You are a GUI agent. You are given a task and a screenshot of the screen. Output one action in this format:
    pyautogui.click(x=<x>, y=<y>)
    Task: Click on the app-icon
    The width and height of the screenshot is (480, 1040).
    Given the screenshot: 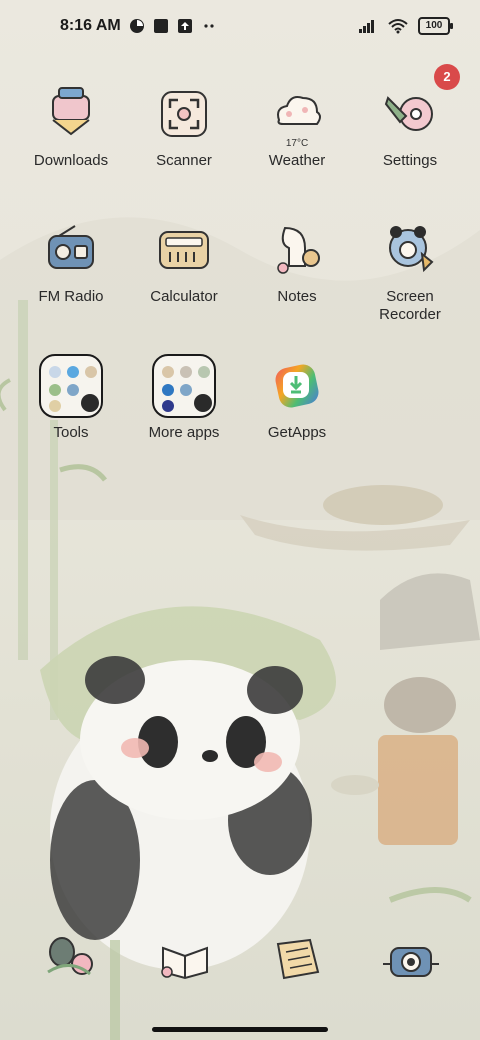 What is the action you would take?
    pyautogui.click(x=160, y=26)
    